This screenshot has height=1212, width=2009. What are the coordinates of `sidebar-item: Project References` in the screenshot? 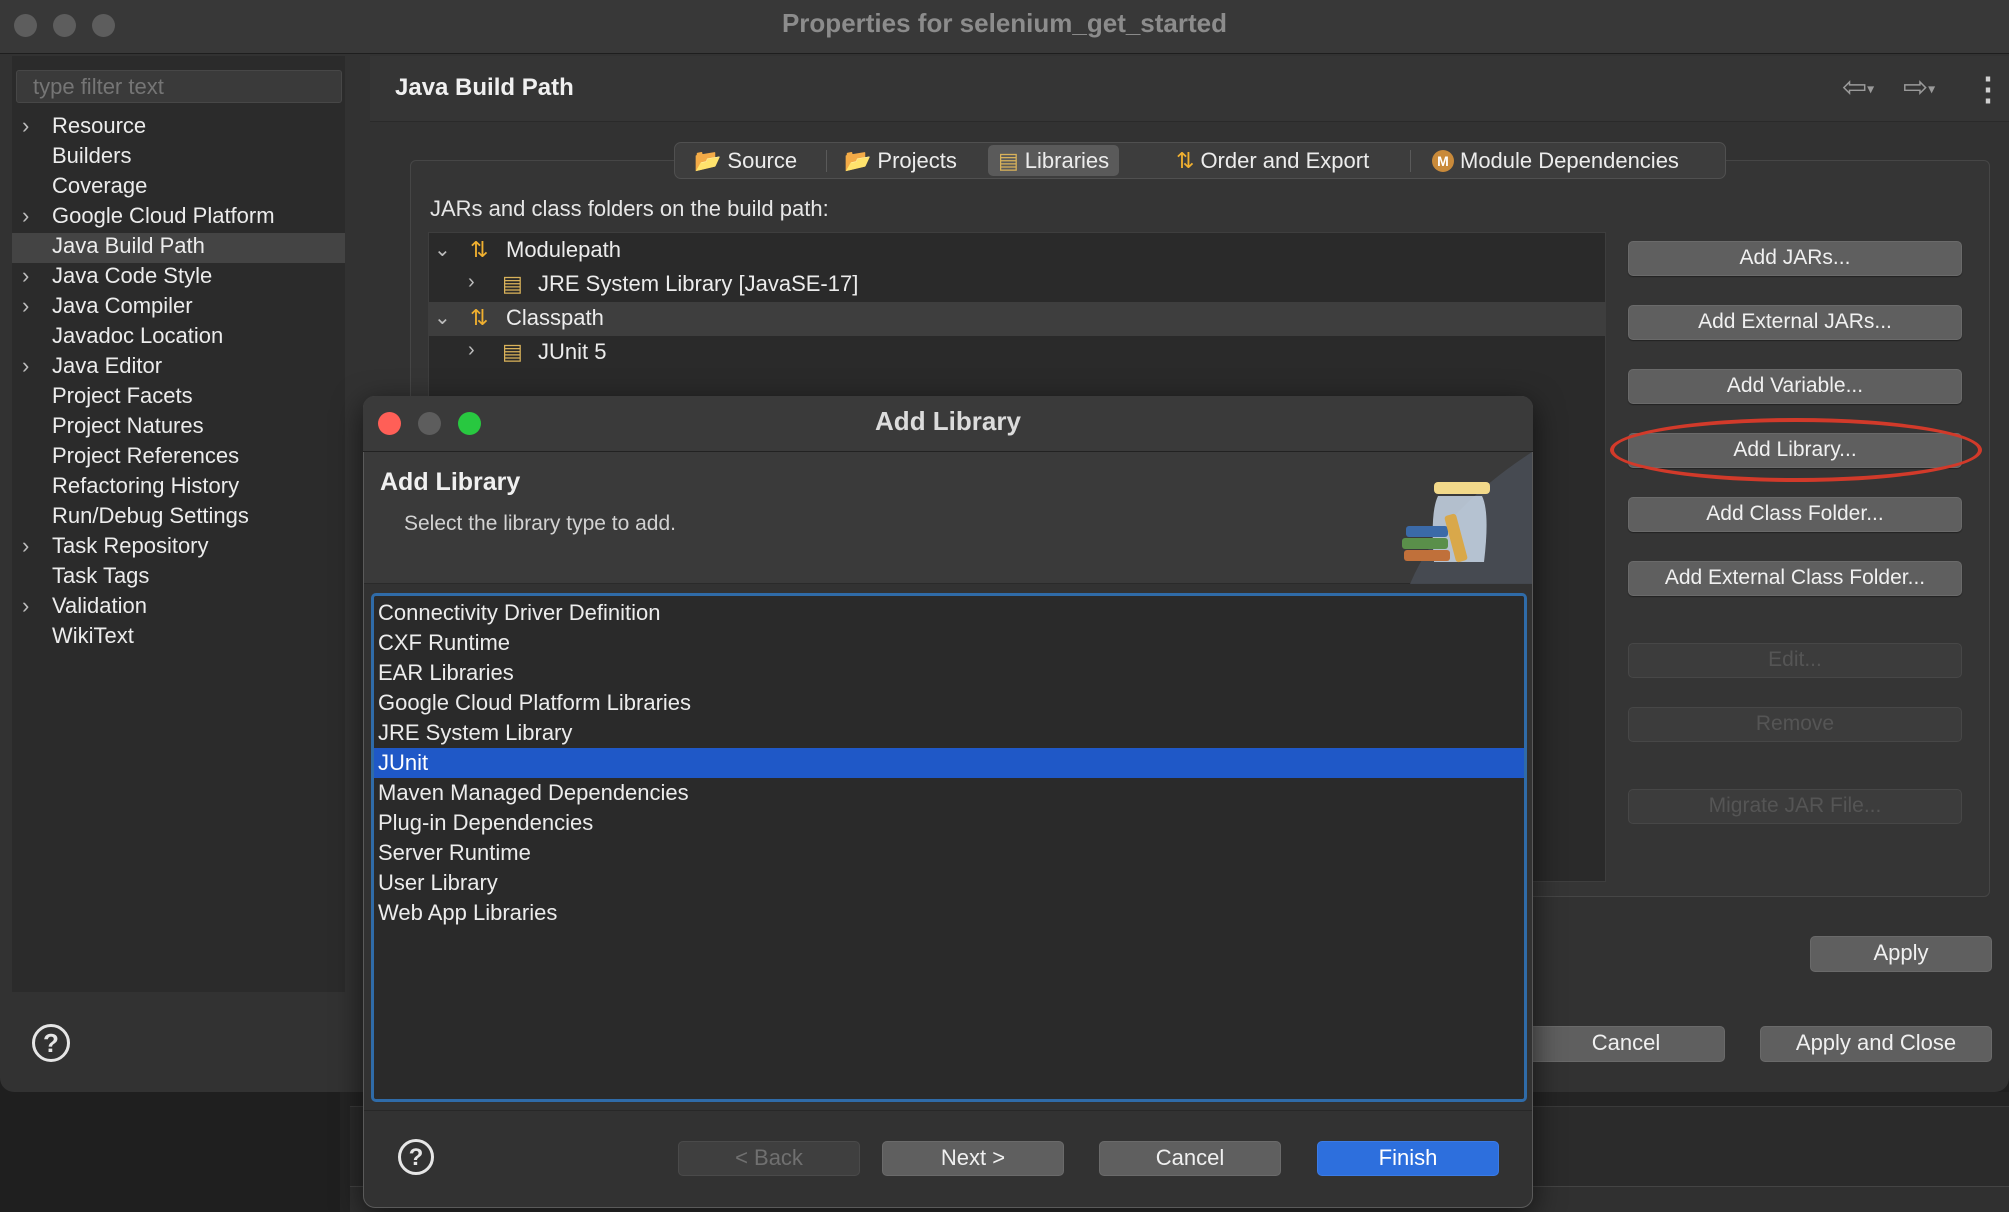 It's located at (145, 458).